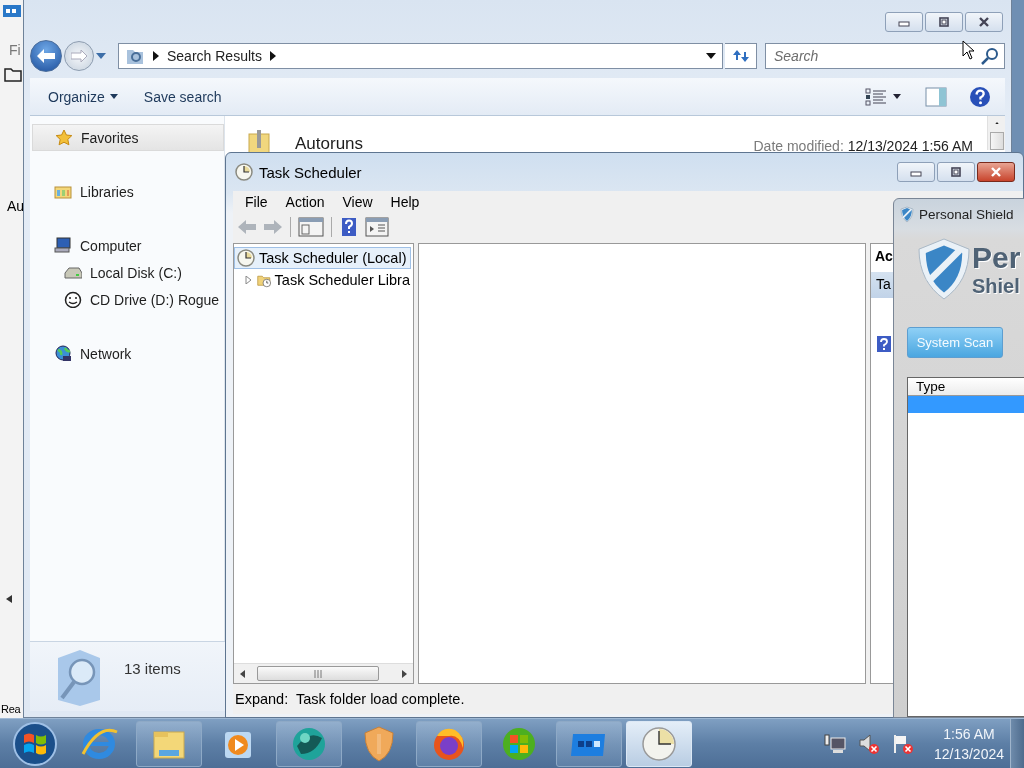  Describe the element at coordinates (63, 353) in the screenshot. I see `globe-icon` at that location.